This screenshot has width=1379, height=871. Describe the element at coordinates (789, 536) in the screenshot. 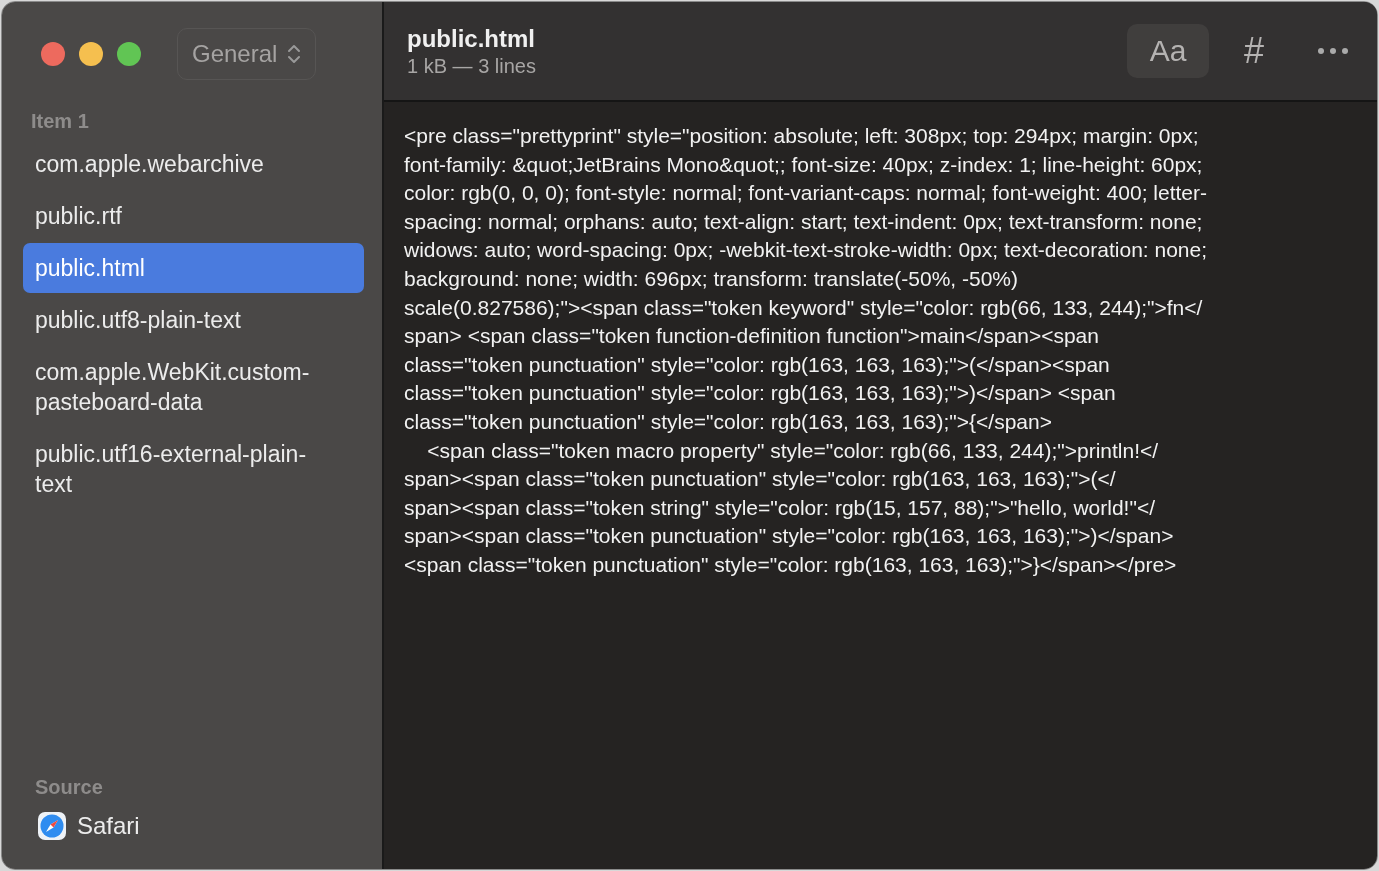

I see `code-line: span><span class="token punctuation" style="color: rgb(163, 163, 163);">)</span>` at that location.